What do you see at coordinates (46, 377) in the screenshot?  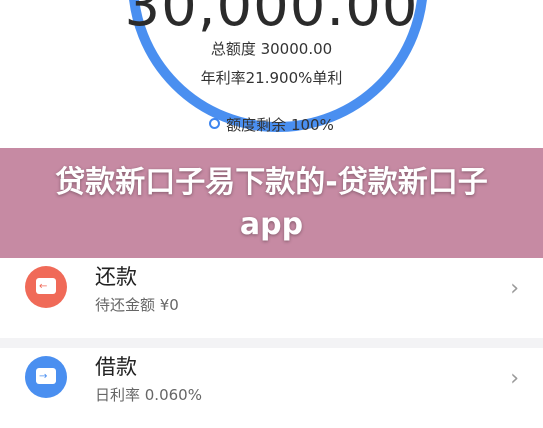 I see `borrow-card-icon: →` at bounding box center [46, 377].